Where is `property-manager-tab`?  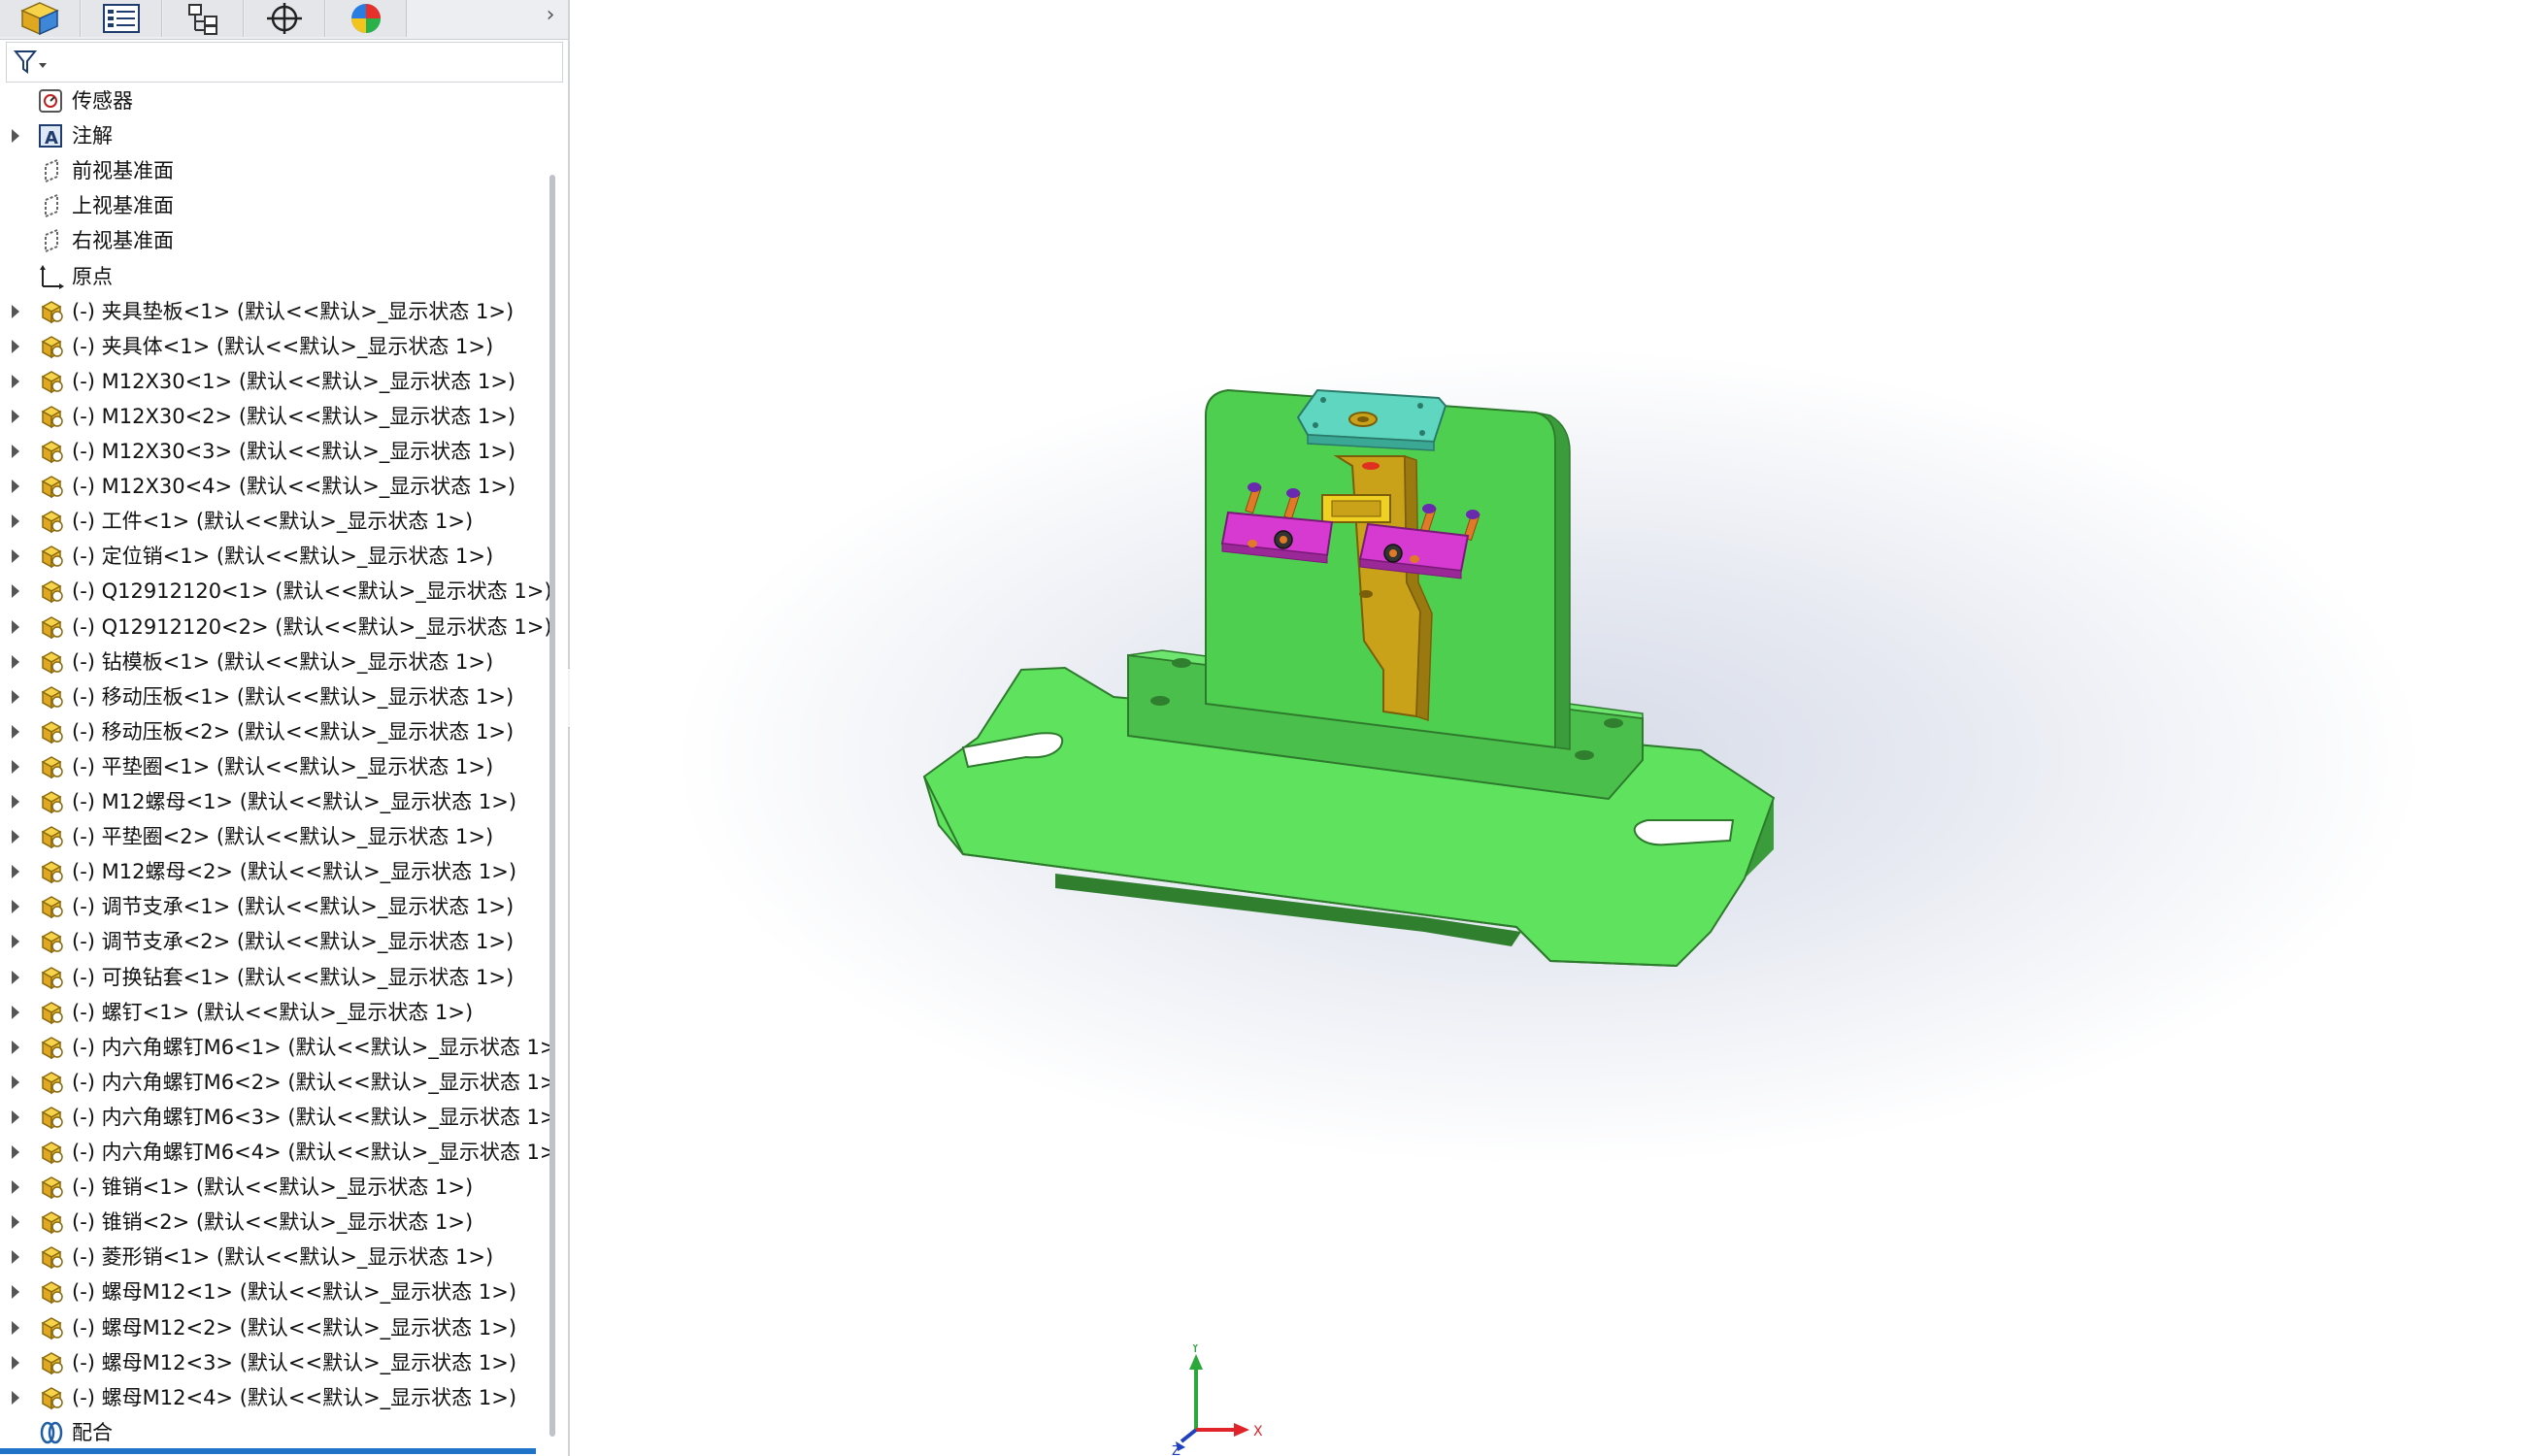
property-manager-tab is located at coordinates (122, 18).